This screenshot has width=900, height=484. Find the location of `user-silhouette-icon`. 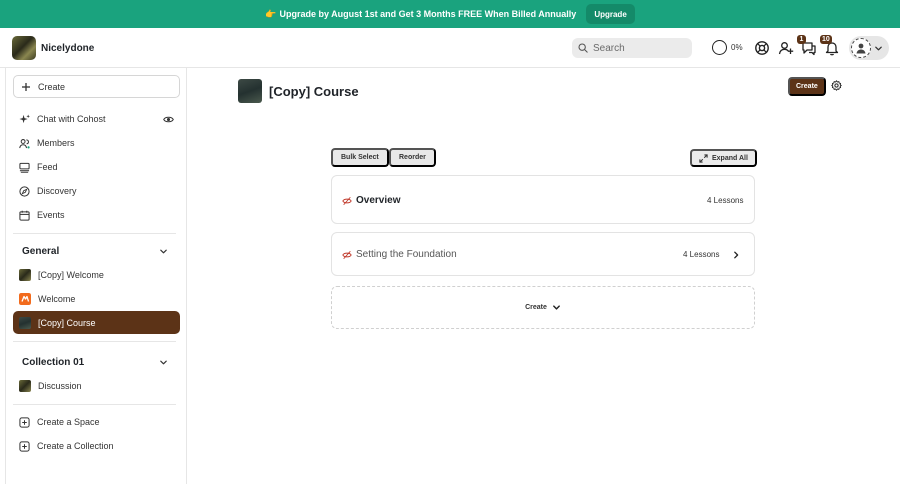

user-silhouette-icon is located at coordinates (861, 48).